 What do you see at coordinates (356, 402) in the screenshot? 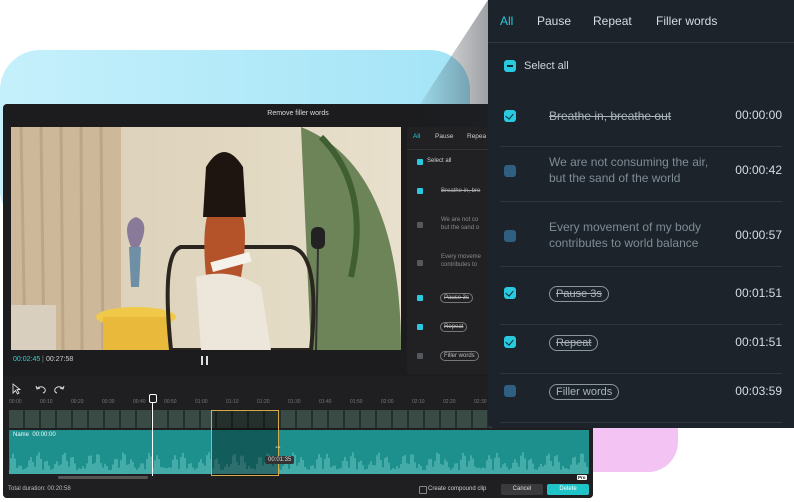
I see `ruler-tick: 01:50` at bounding box center [356, 402].